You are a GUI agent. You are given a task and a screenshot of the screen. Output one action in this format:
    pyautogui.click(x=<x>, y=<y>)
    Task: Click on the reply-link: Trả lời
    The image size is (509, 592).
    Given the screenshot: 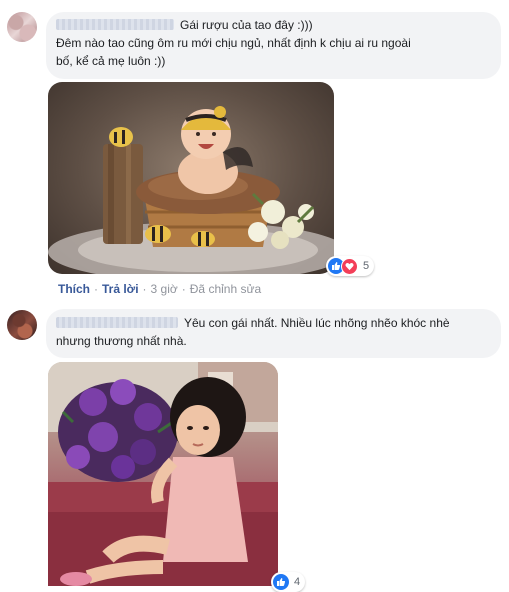 What is the action you would take?
    pyautogui.click(x=120, y=289)
    